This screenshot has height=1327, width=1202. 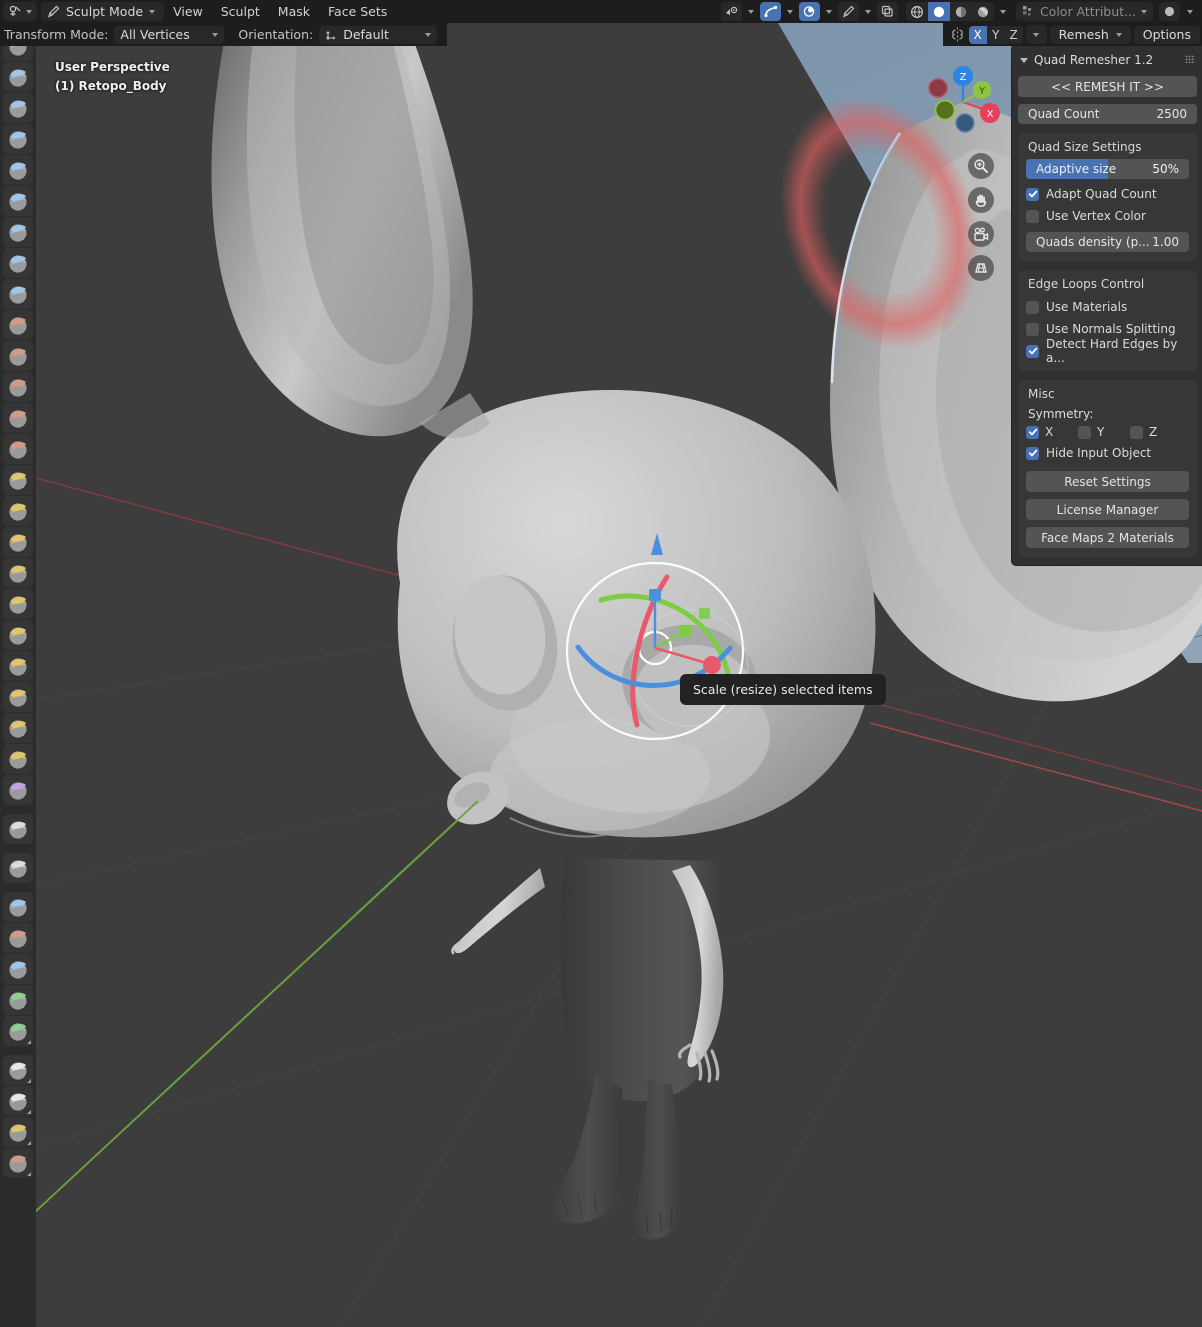 What do you see at coordinates (1104, 432) in the screenshot?
I see `symmetry-y-item: Y` at bounding box center [1104, 432].